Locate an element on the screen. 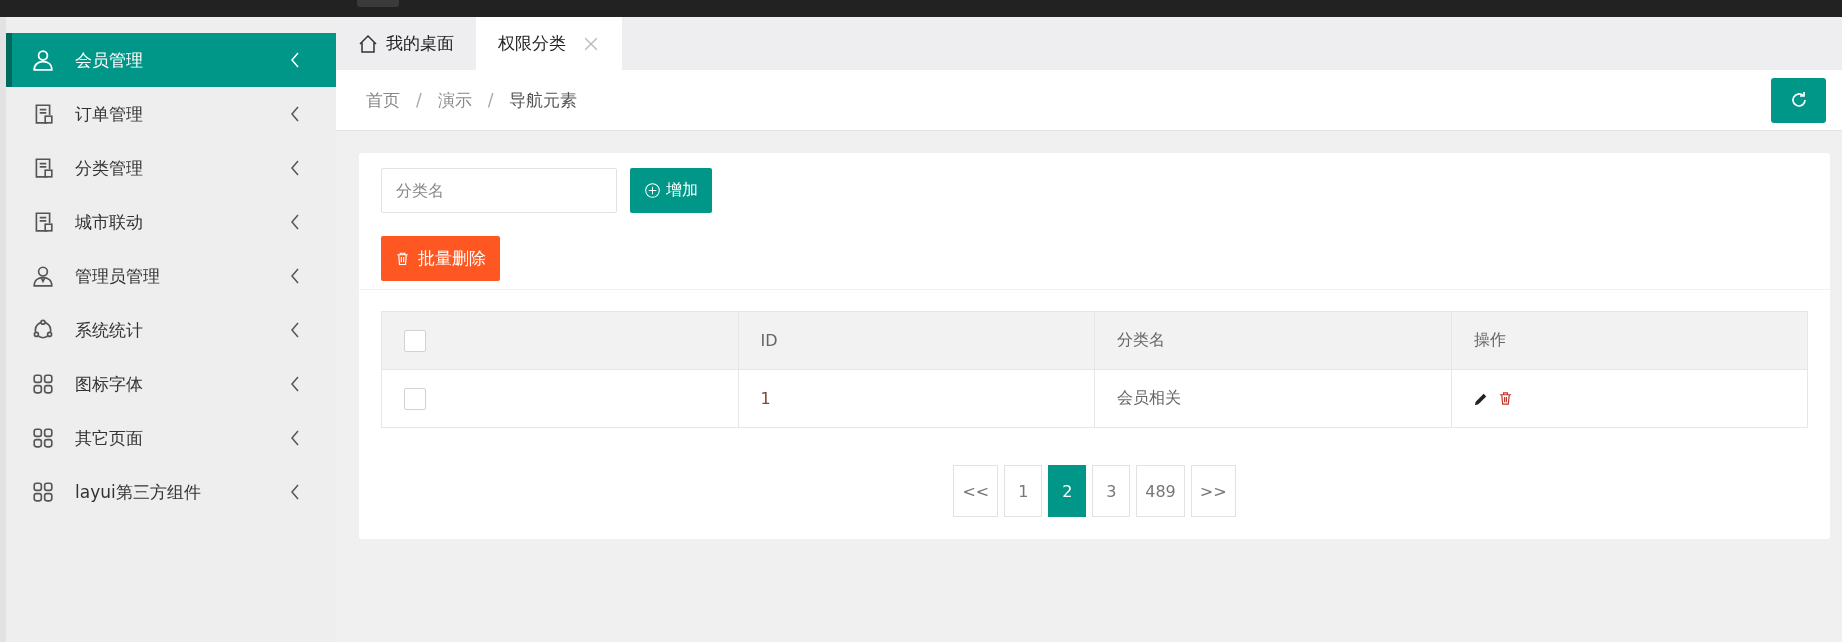 This screenshot has width=1842, height=642. sidebar-item: 分类管理 is located at coordinates (171, 168).